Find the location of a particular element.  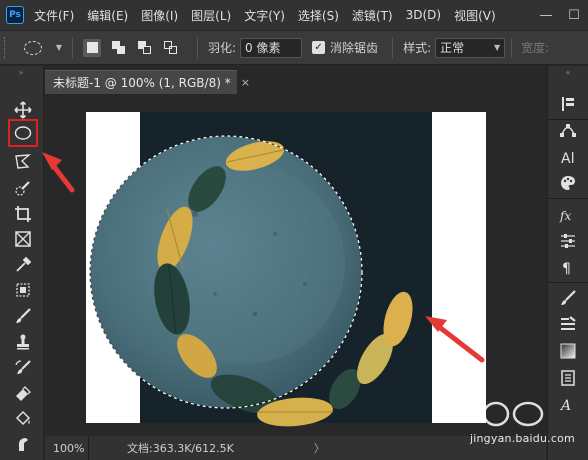

options-grip is located at coordinates (8, 47).